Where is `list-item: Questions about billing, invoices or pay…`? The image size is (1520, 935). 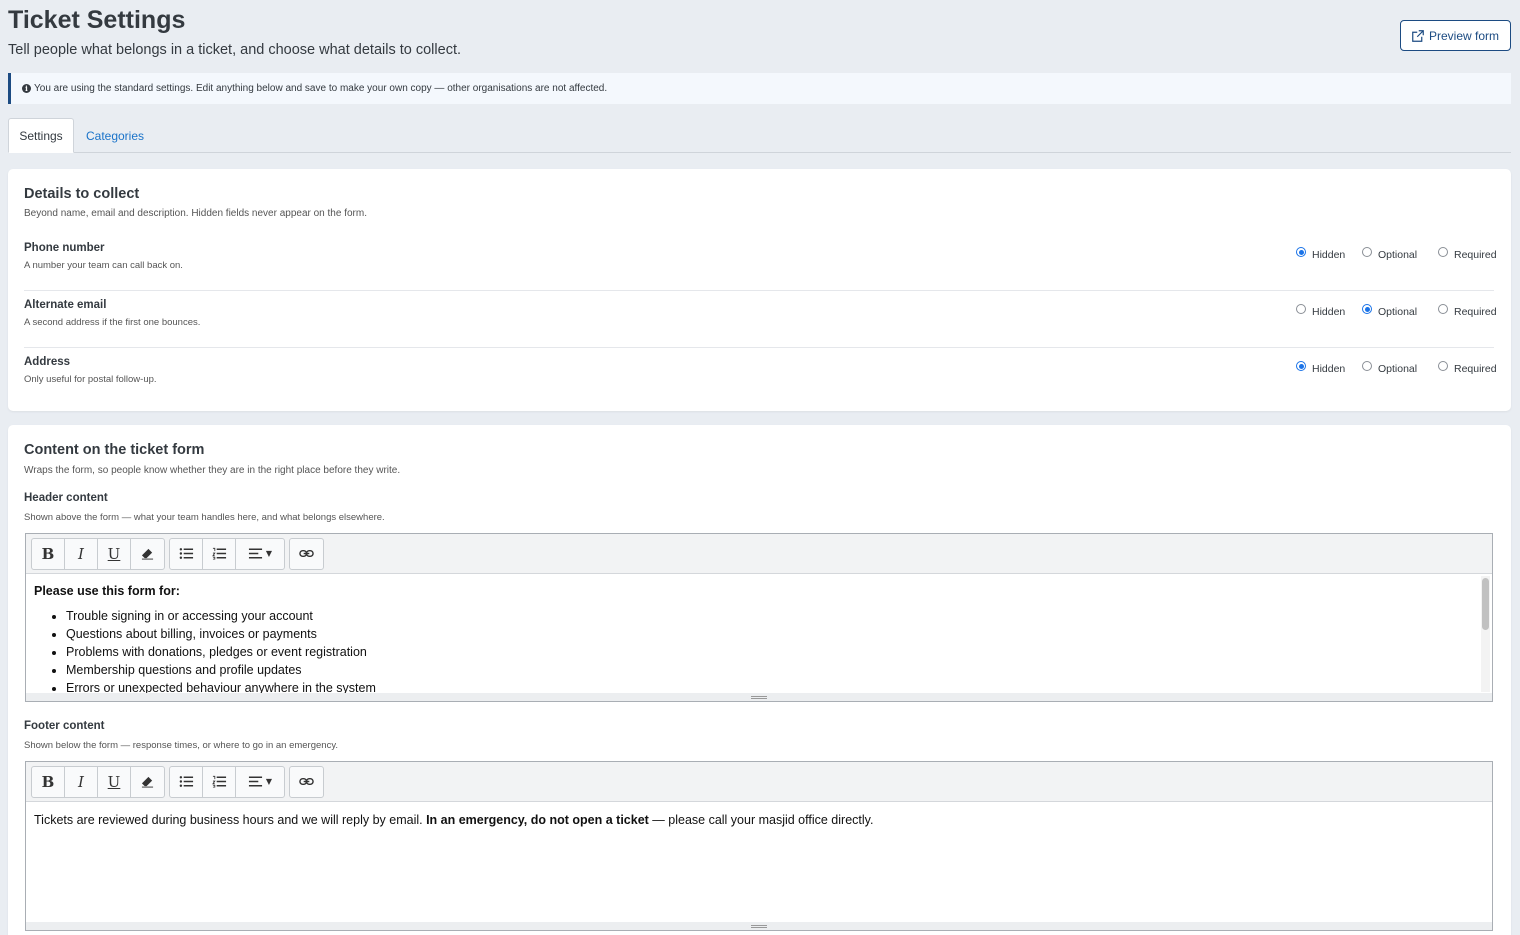
list-item: Questions about billing, invoices or pay… is located at coordinates (775, 634).